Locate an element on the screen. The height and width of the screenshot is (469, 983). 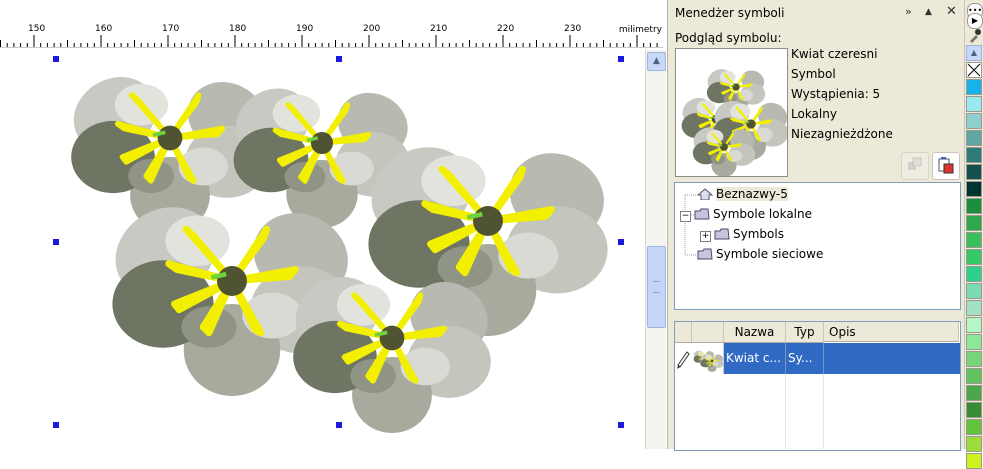
tree-item-symbols: + Symbols is located at coordinates (742, 234).